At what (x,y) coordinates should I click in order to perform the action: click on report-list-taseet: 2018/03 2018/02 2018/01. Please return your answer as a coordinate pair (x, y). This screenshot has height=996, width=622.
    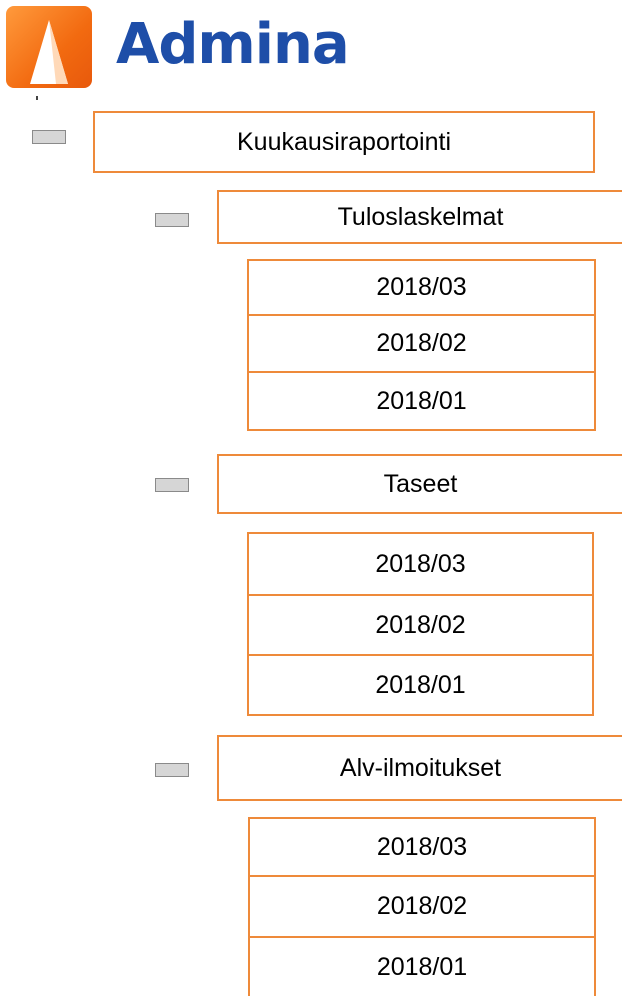
    Looking at the image, I should click on (420, 624).